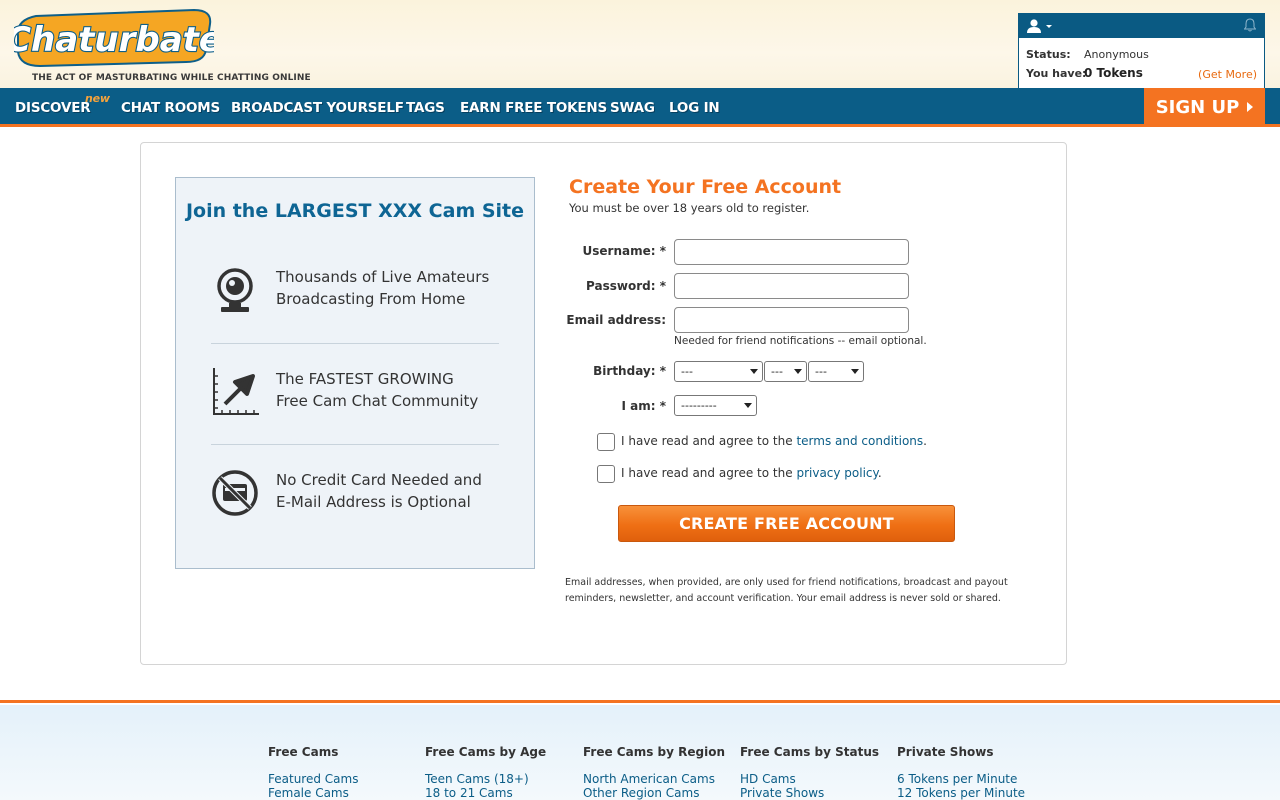 The width and height of the screenshot is (1280, 800). Describe the element at coordinates (606, 442) in the screenshot. I see `terms-checkbox` at that location.